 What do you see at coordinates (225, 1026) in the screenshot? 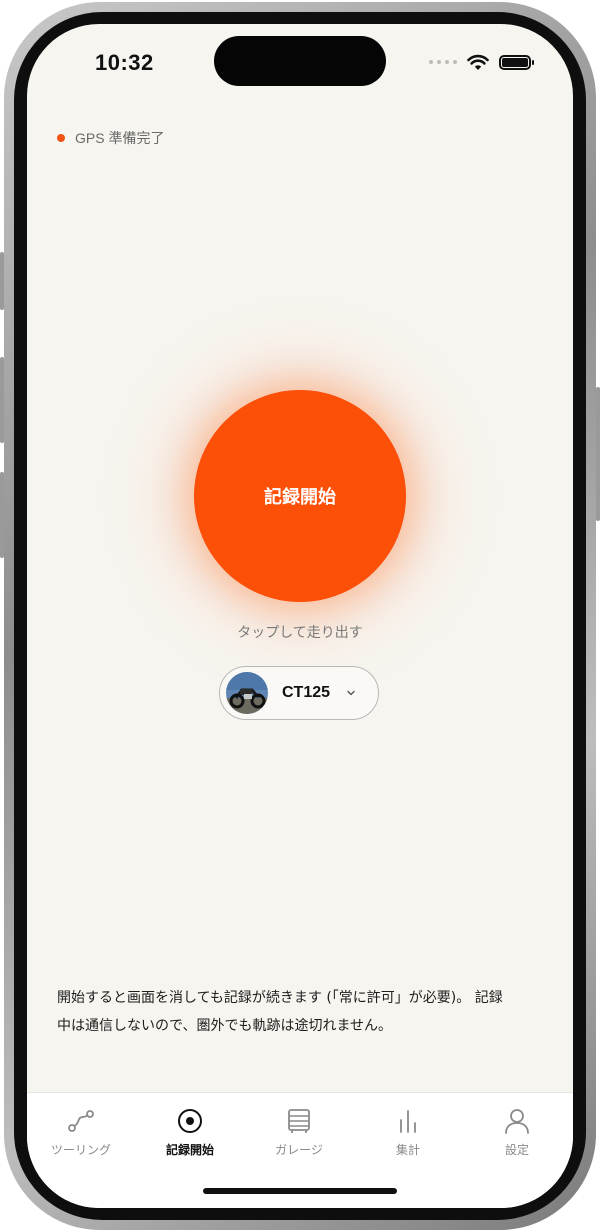
I see `notice-line-2: 中は通信しないので、圏外でも軌跡は途切れません。` at bounding box center [225, 1026].